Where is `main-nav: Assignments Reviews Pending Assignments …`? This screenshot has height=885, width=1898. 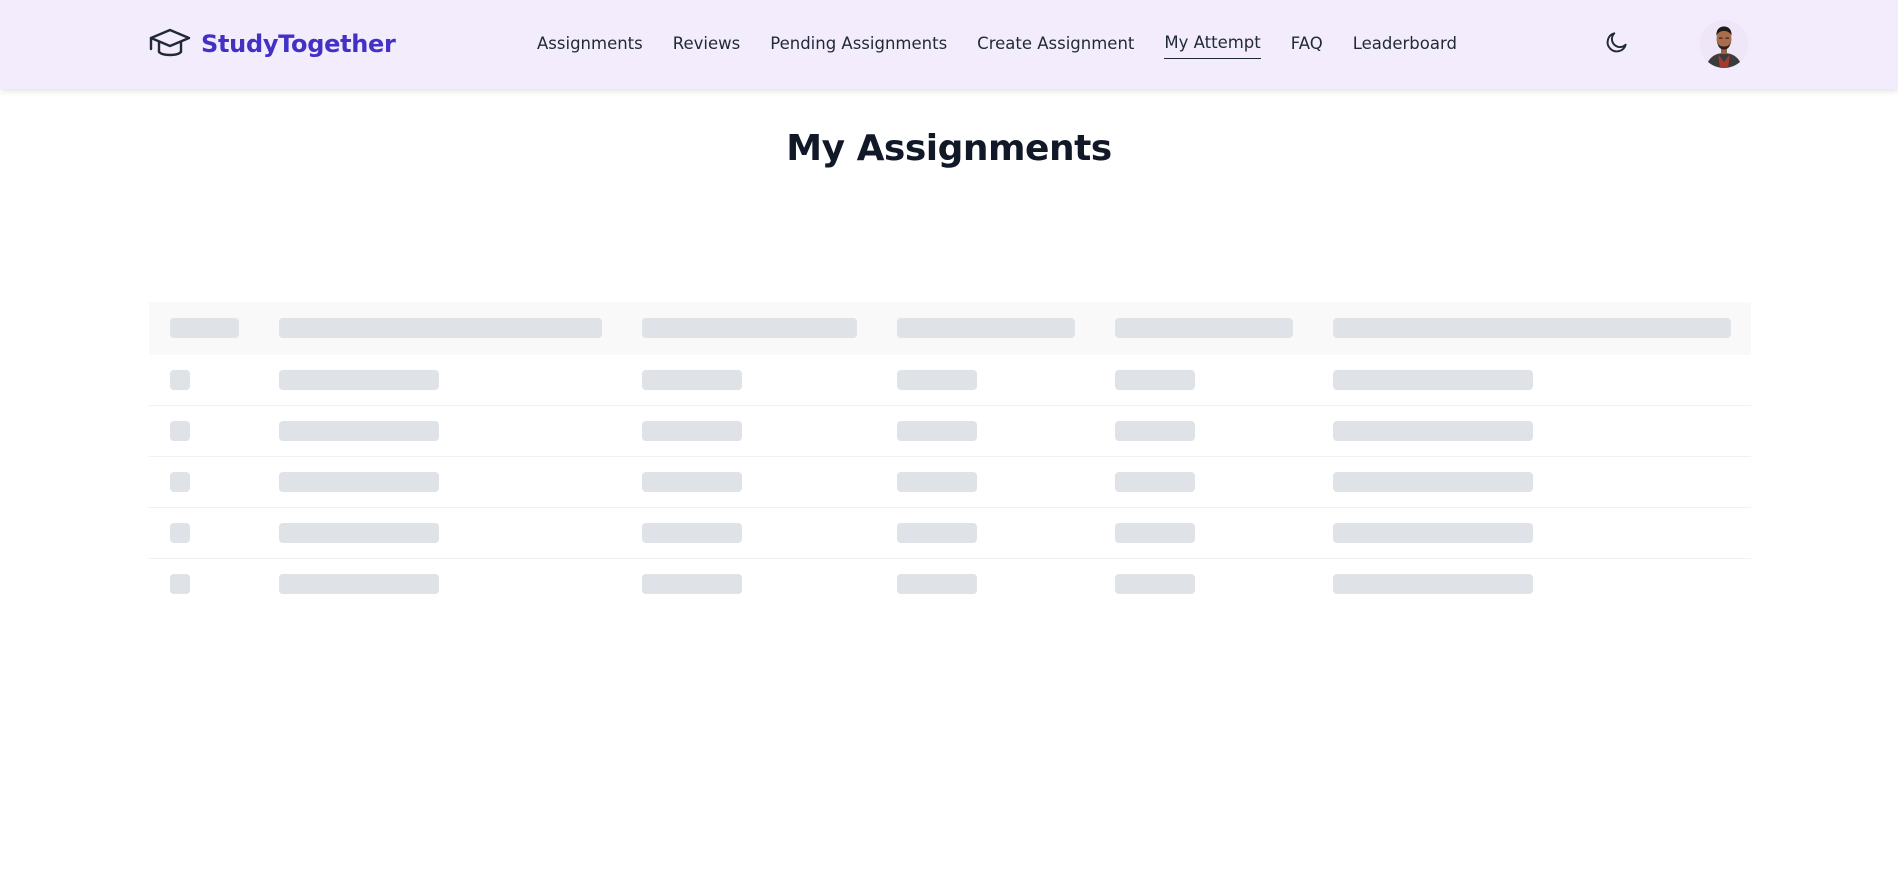
main-nav: Assignments Reviews Pending Assignments … is located at coordinates (1012, 45).